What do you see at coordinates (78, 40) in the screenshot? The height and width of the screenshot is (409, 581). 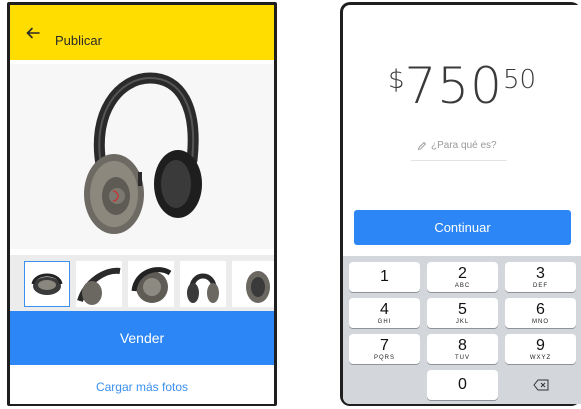 I see `page-title: Publicar` at bounding box center [78, 40].